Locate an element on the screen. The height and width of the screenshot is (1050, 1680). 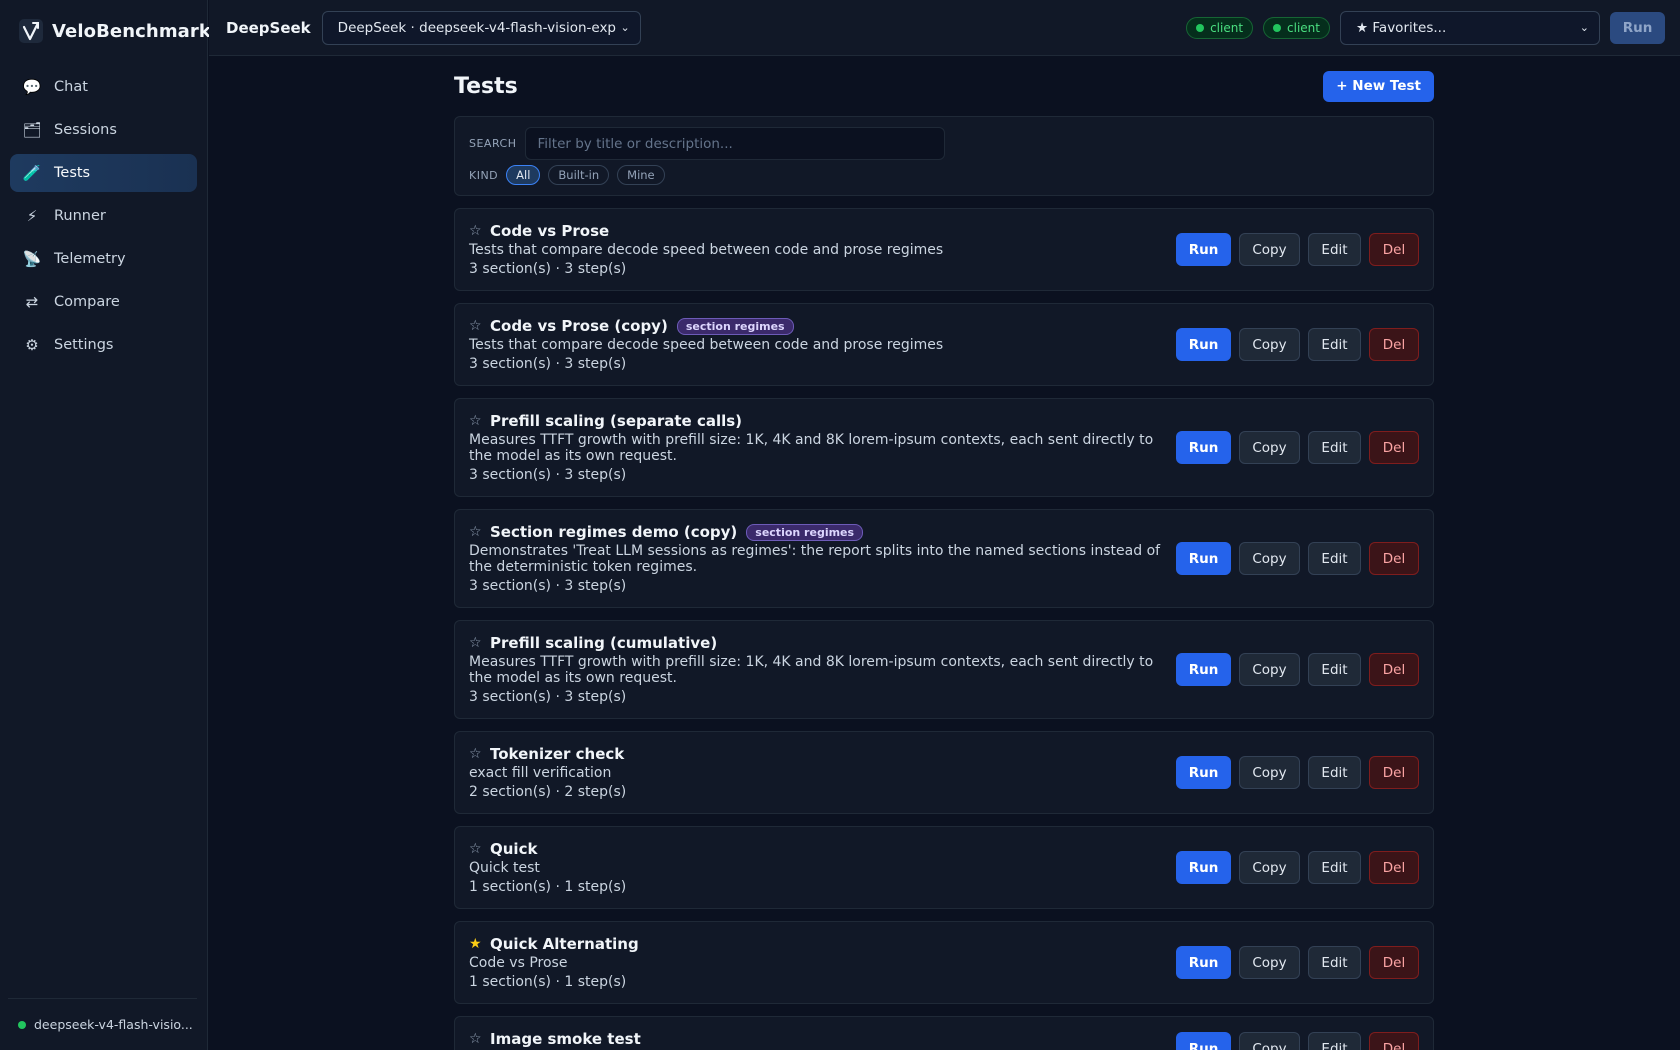
brand: VeloBenchmark is located at coordinates (105, 31).